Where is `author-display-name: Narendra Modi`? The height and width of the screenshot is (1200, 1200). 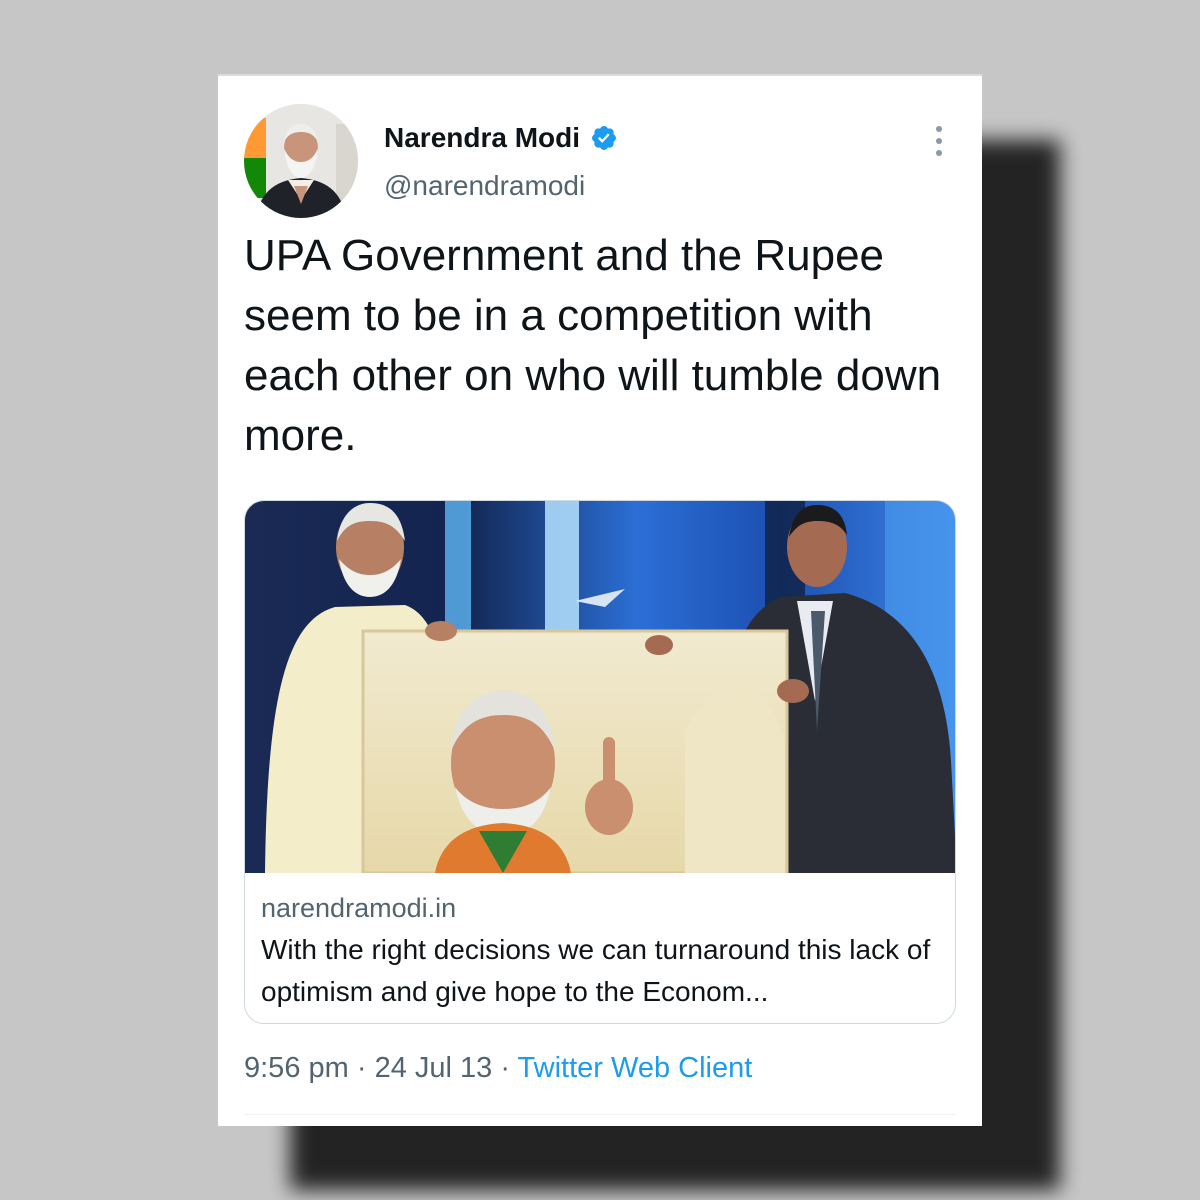 author-display-name: Narendra Modi is located at coordinates (482, 138).